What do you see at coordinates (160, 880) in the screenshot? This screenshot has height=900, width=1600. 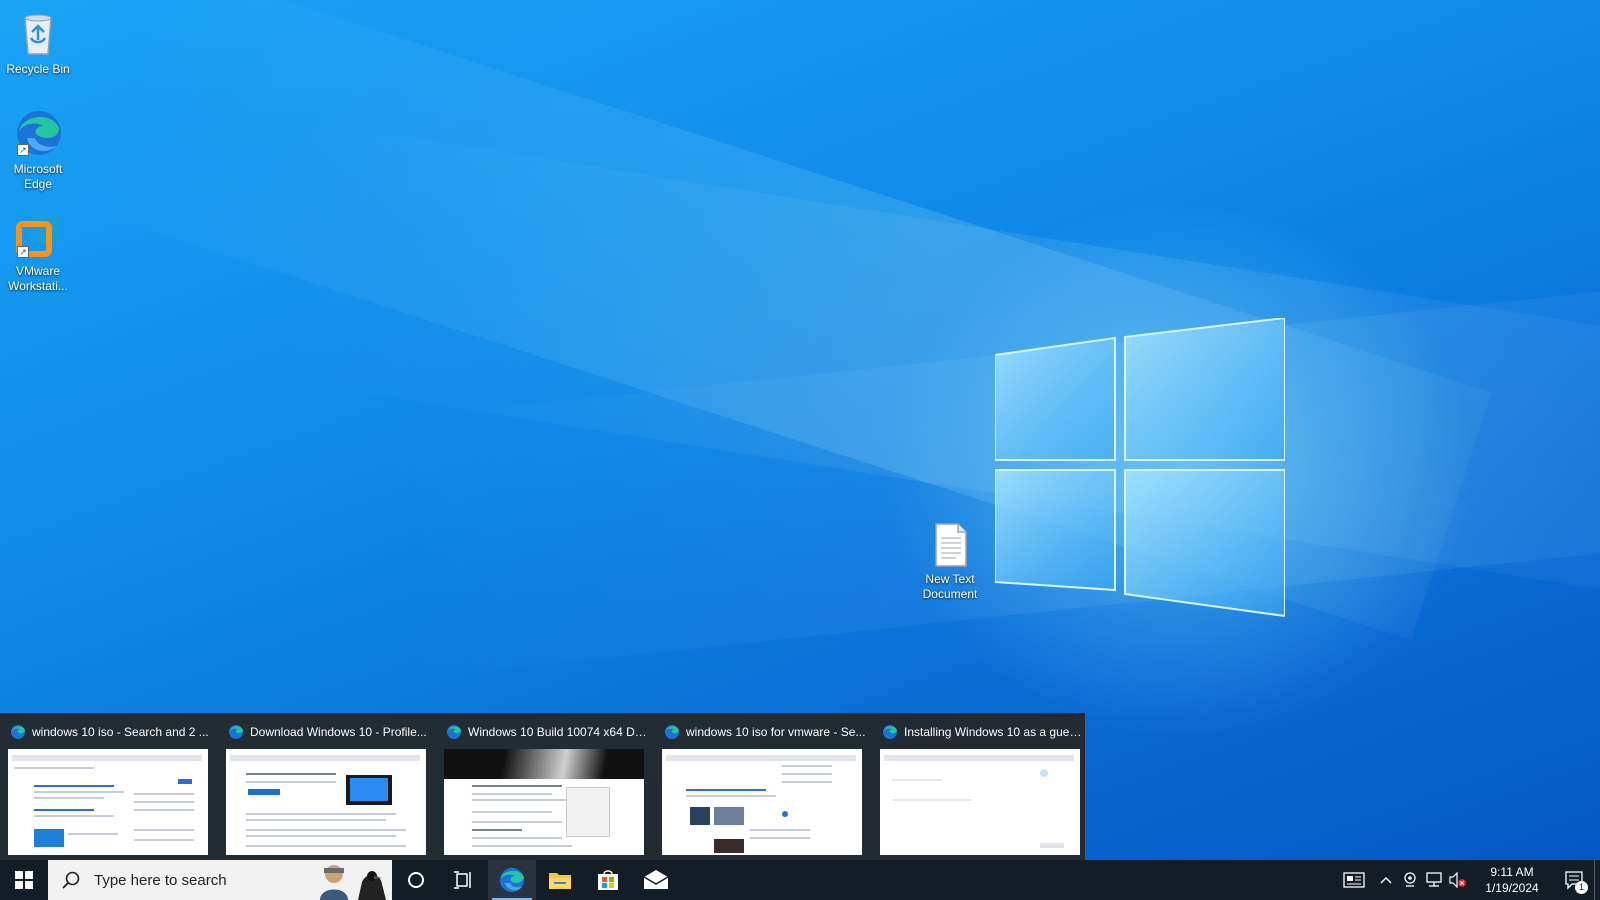 I see `search-placeholder: Type here to search` at bounding box center [160, 880].